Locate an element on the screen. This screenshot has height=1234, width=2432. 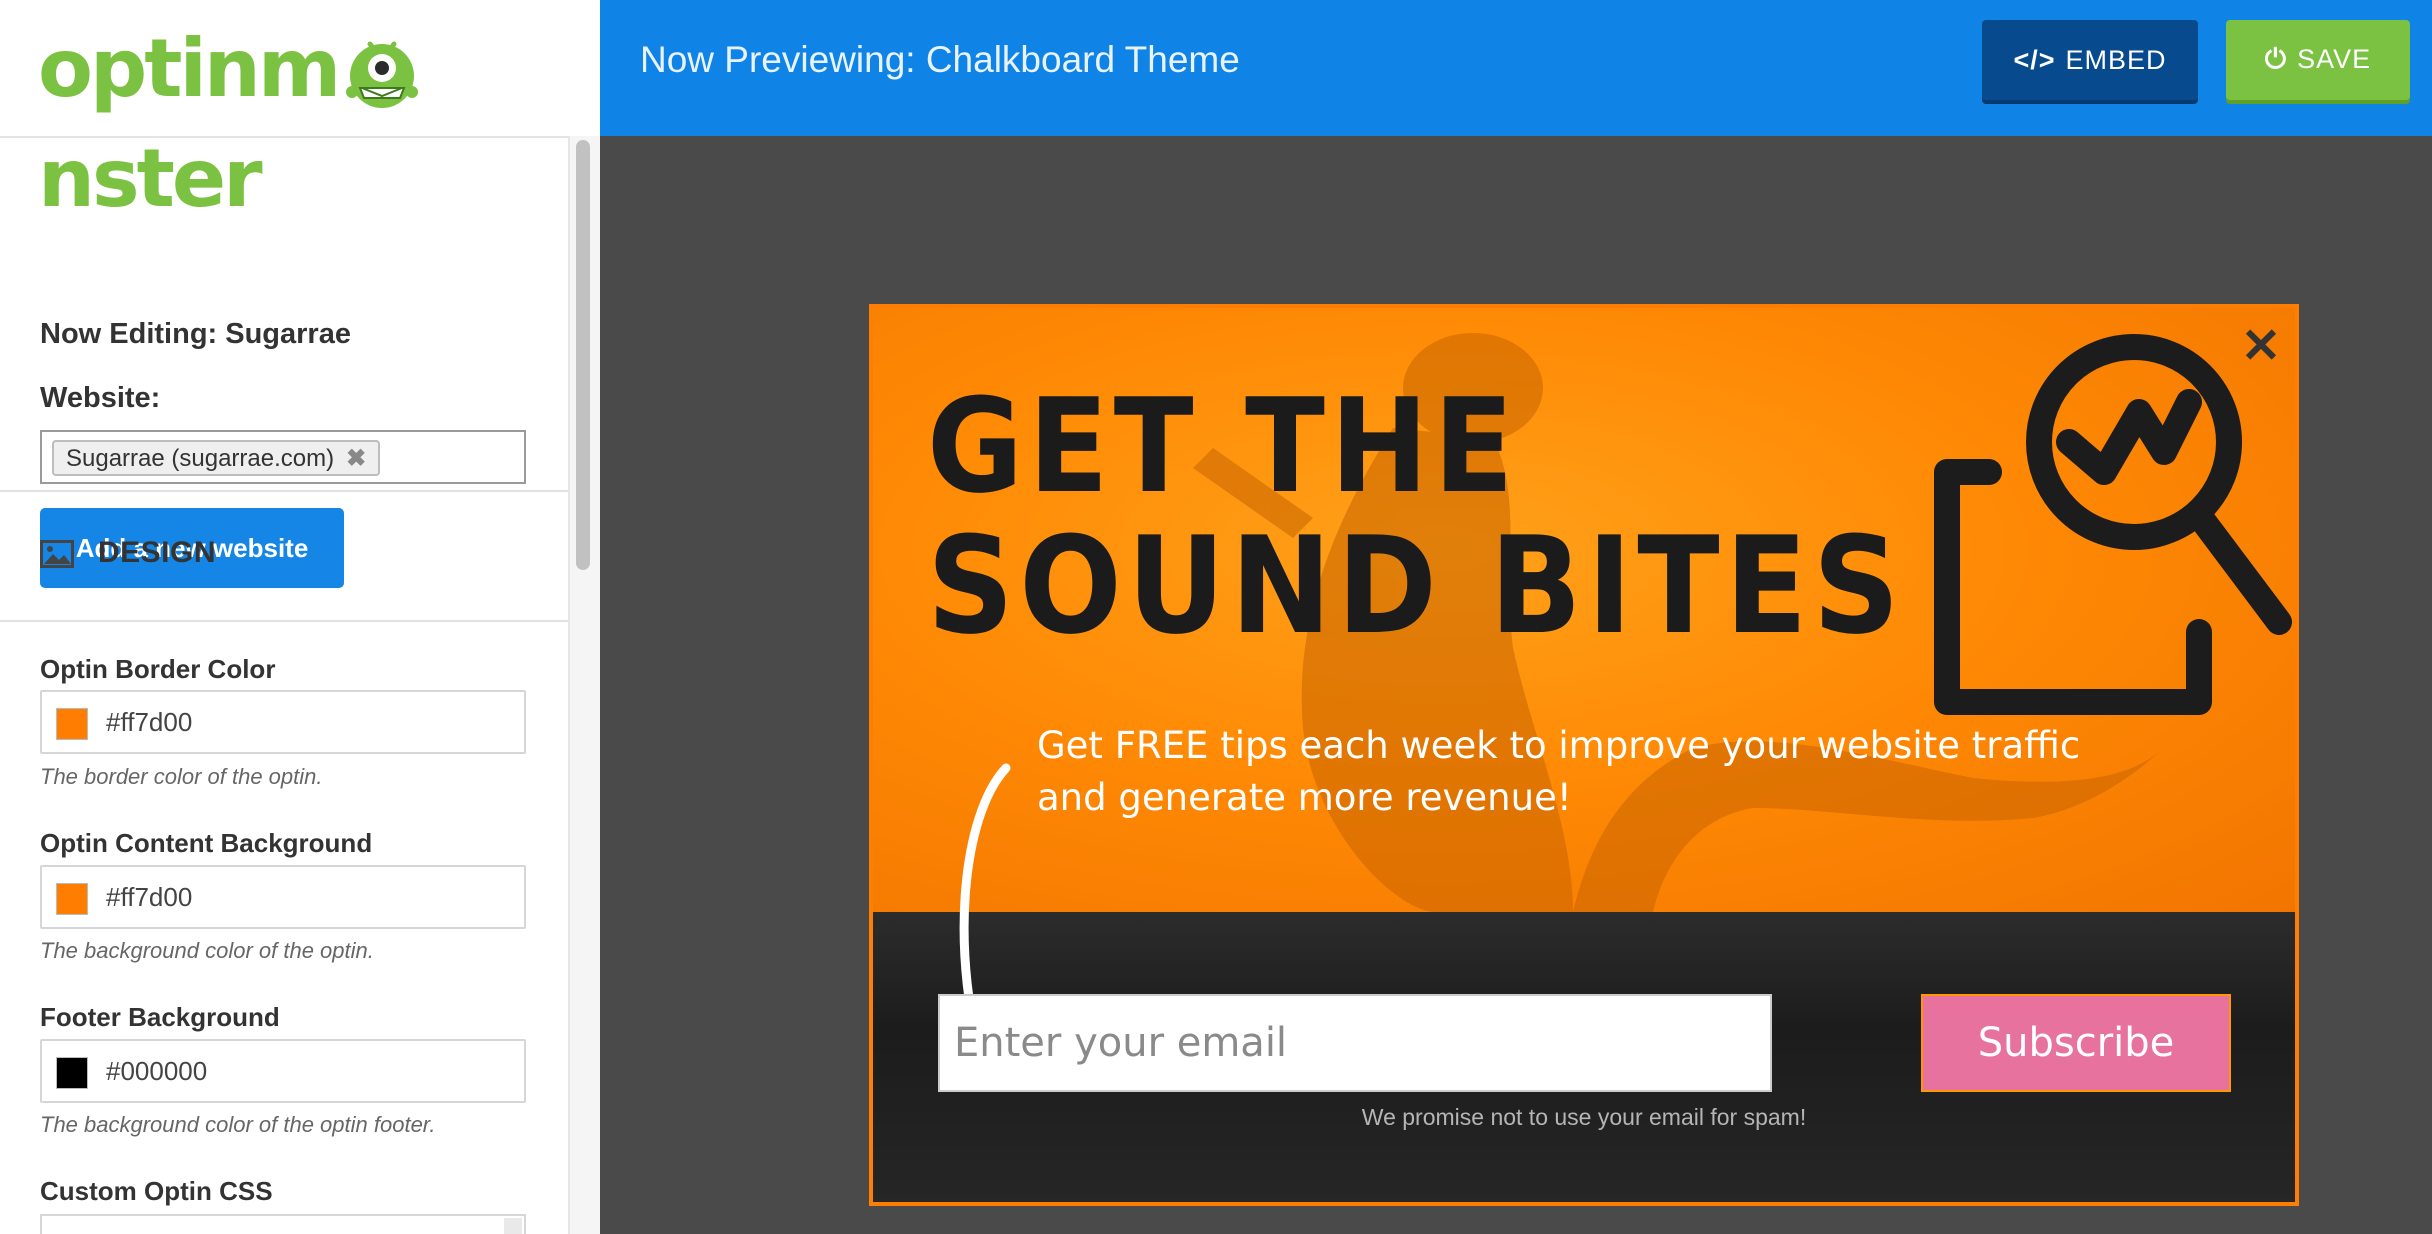
image-icon is located at coordinates (57, 554).